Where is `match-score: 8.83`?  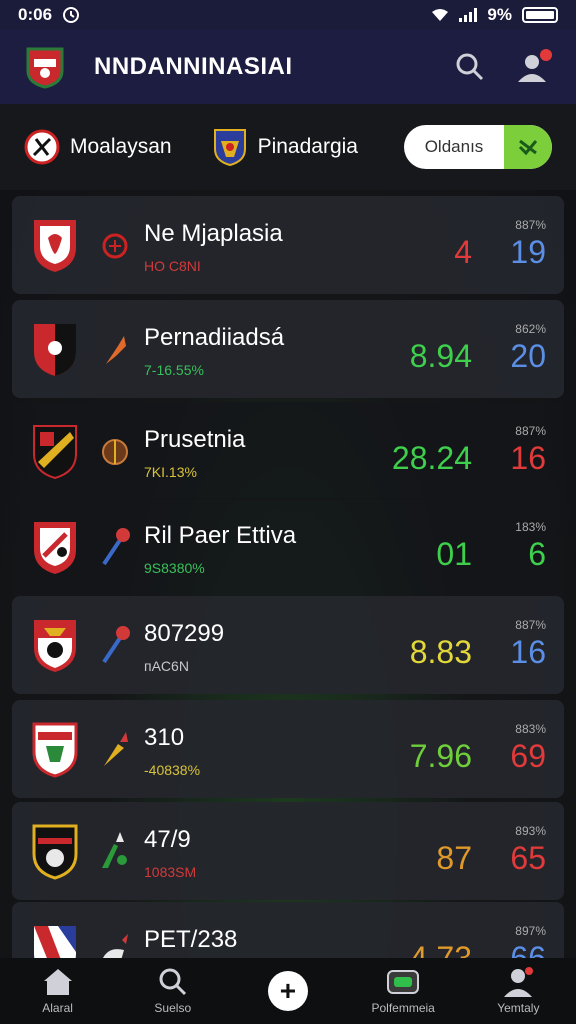
match-score: 8.83 is located at coordinates (440, 652).